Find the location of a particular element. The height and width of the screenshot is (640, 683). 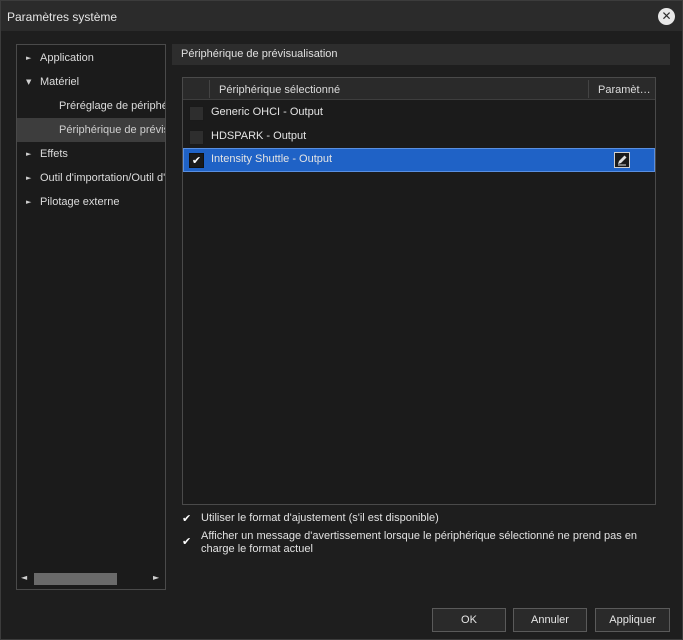

row-device-name: Generic OHCI - Output is located at coordinates (267, 112).